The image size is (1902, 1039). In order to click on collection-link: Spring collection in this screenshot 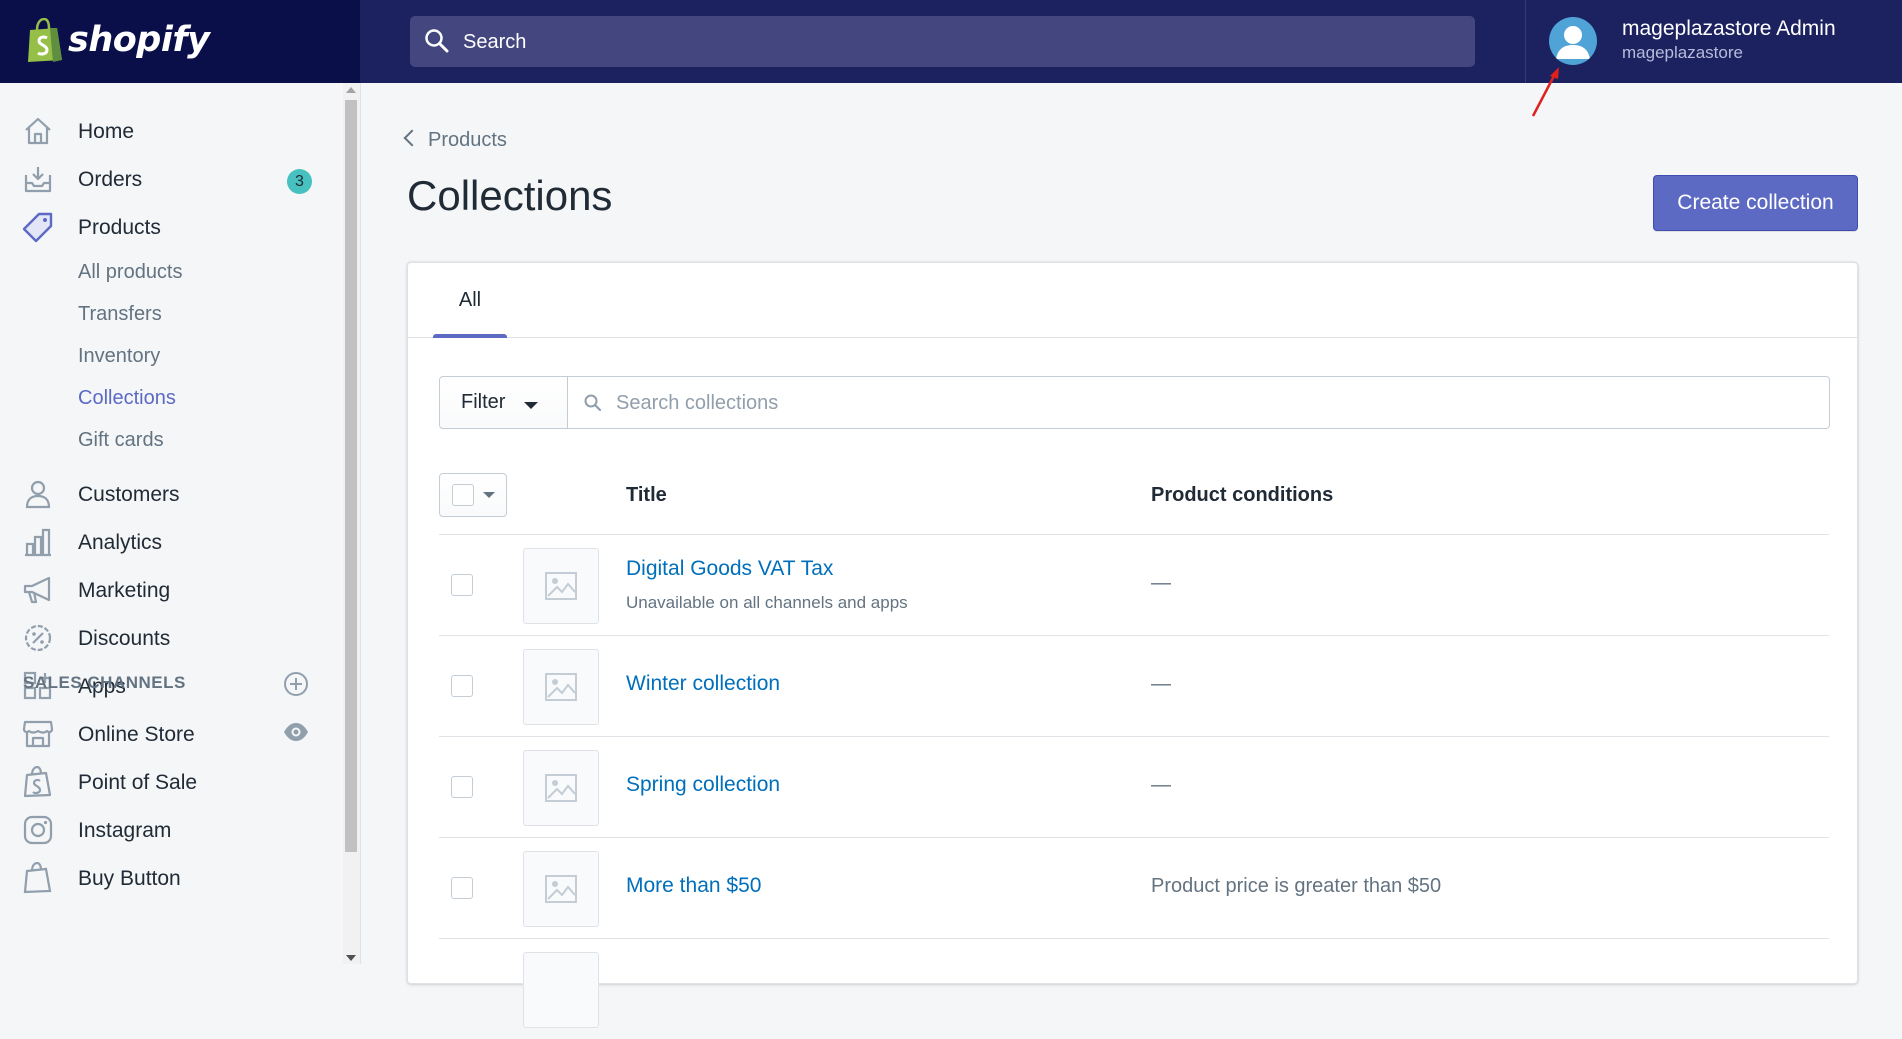, I will do `click(703, 785)`.